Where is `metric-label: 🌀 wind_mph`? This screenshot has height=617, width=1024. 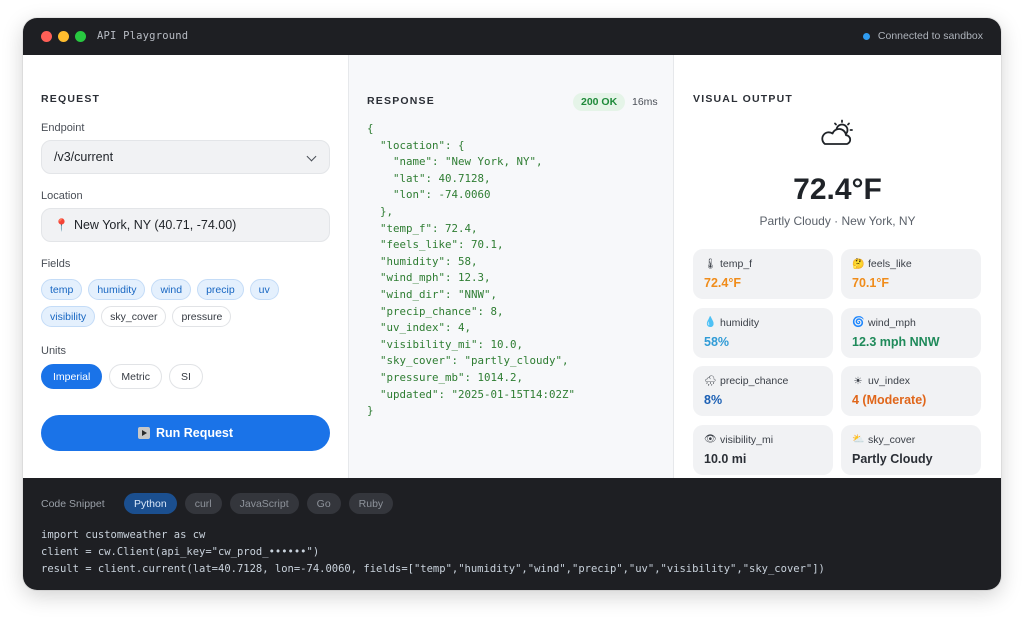
metric-label: 🌀 wind_mph is located at coordinates (884, 323).